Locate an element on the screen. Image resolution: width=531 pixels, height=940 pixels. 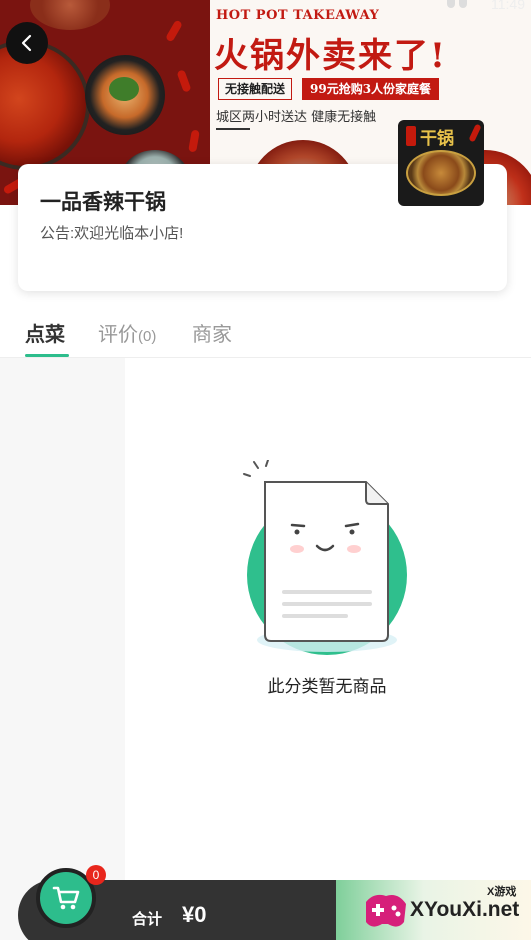
store-logo: 干锅 is located at coordinates (441, 163).